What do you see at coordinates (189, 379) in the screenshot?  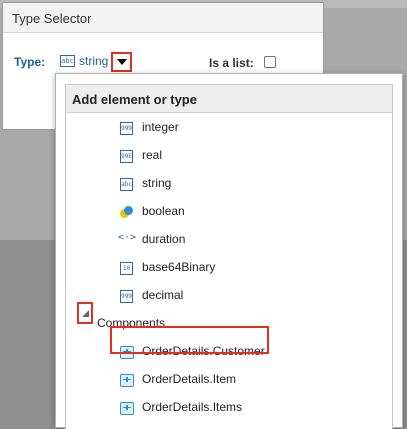 I see `list-item-label: OrderDetails.Item` at bounding box center [189, 379].